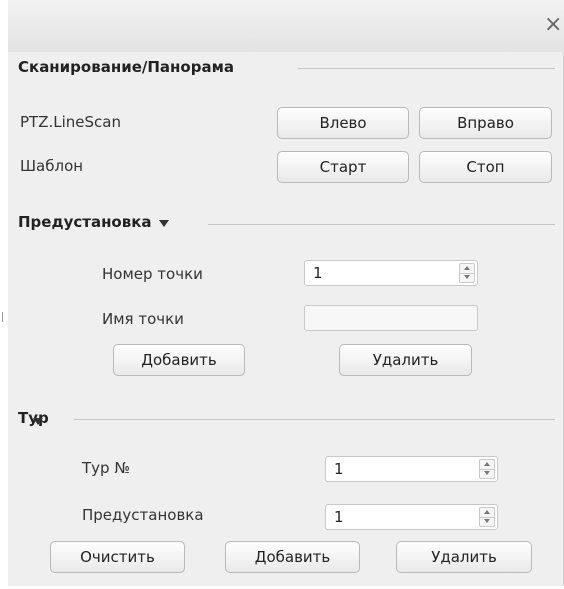 The height and width of the screenshot is (589, 564). Describe the element at coordinates (485, 167) in the screenshot. I see `pattern-stop-button: Стоп` at that location.